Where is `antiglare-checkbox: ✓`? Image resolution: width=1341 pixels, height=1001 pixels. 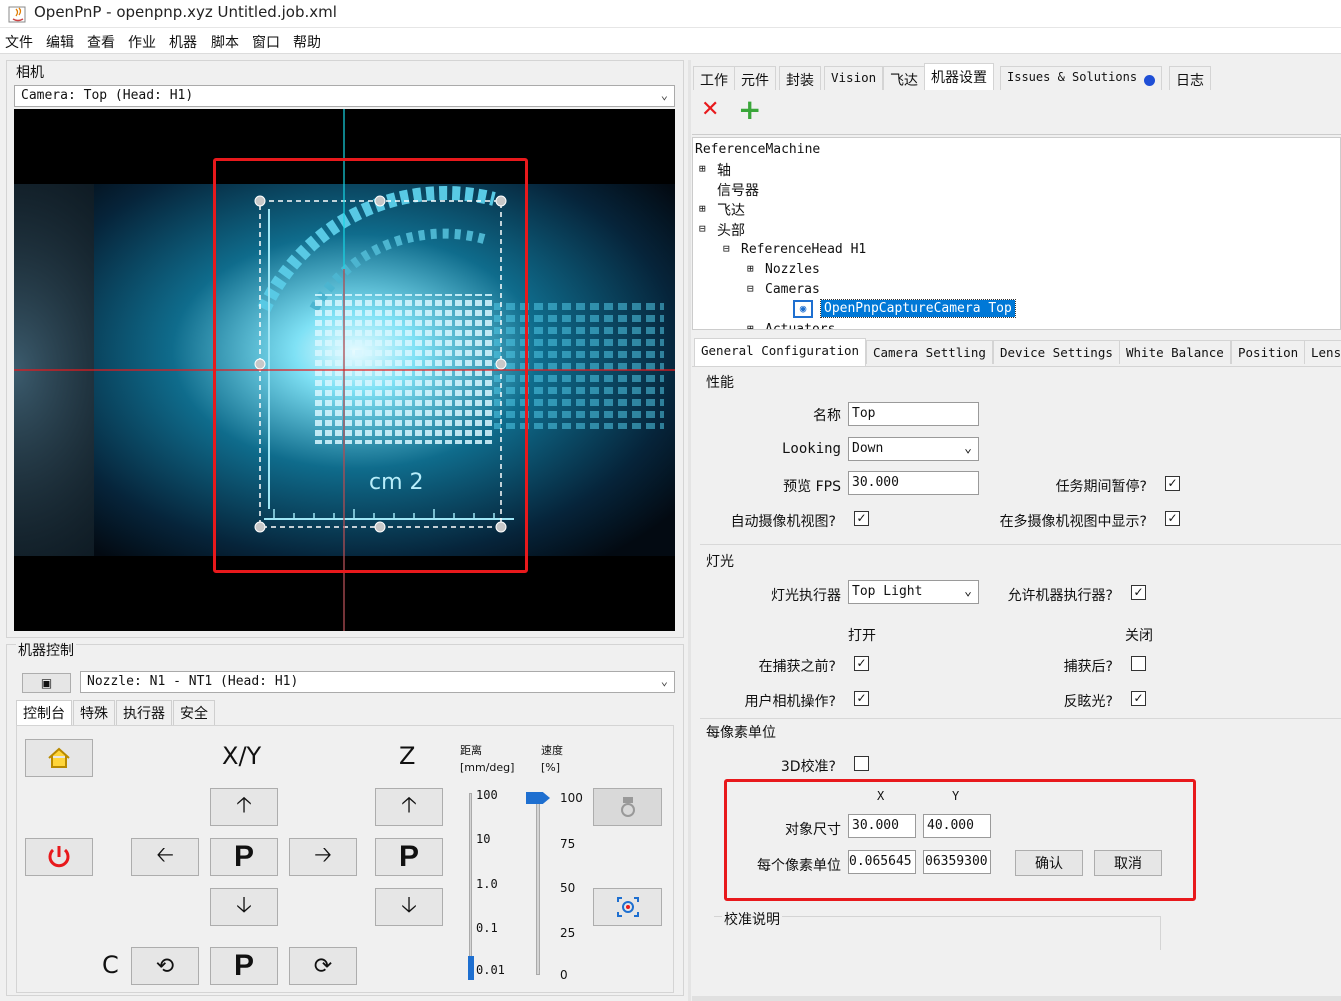 antiglare-checkbox: ✓ is located at coordinates (1138, 698).